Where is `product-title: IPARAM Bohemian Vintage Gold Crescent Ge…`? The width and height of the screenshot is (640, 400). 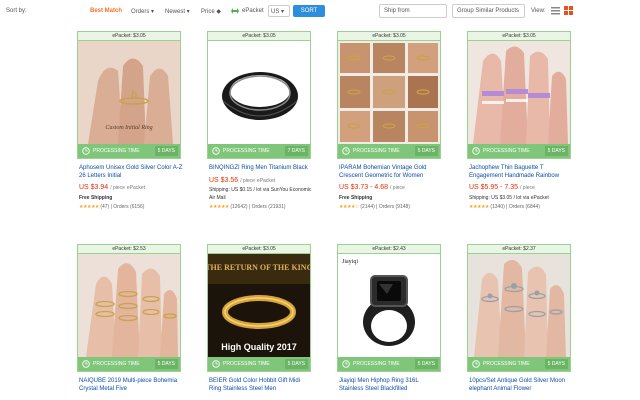 product-title: IPARAM Bohemian Vintage Gold Crescent Ge… is located at coordinates (391, 172).